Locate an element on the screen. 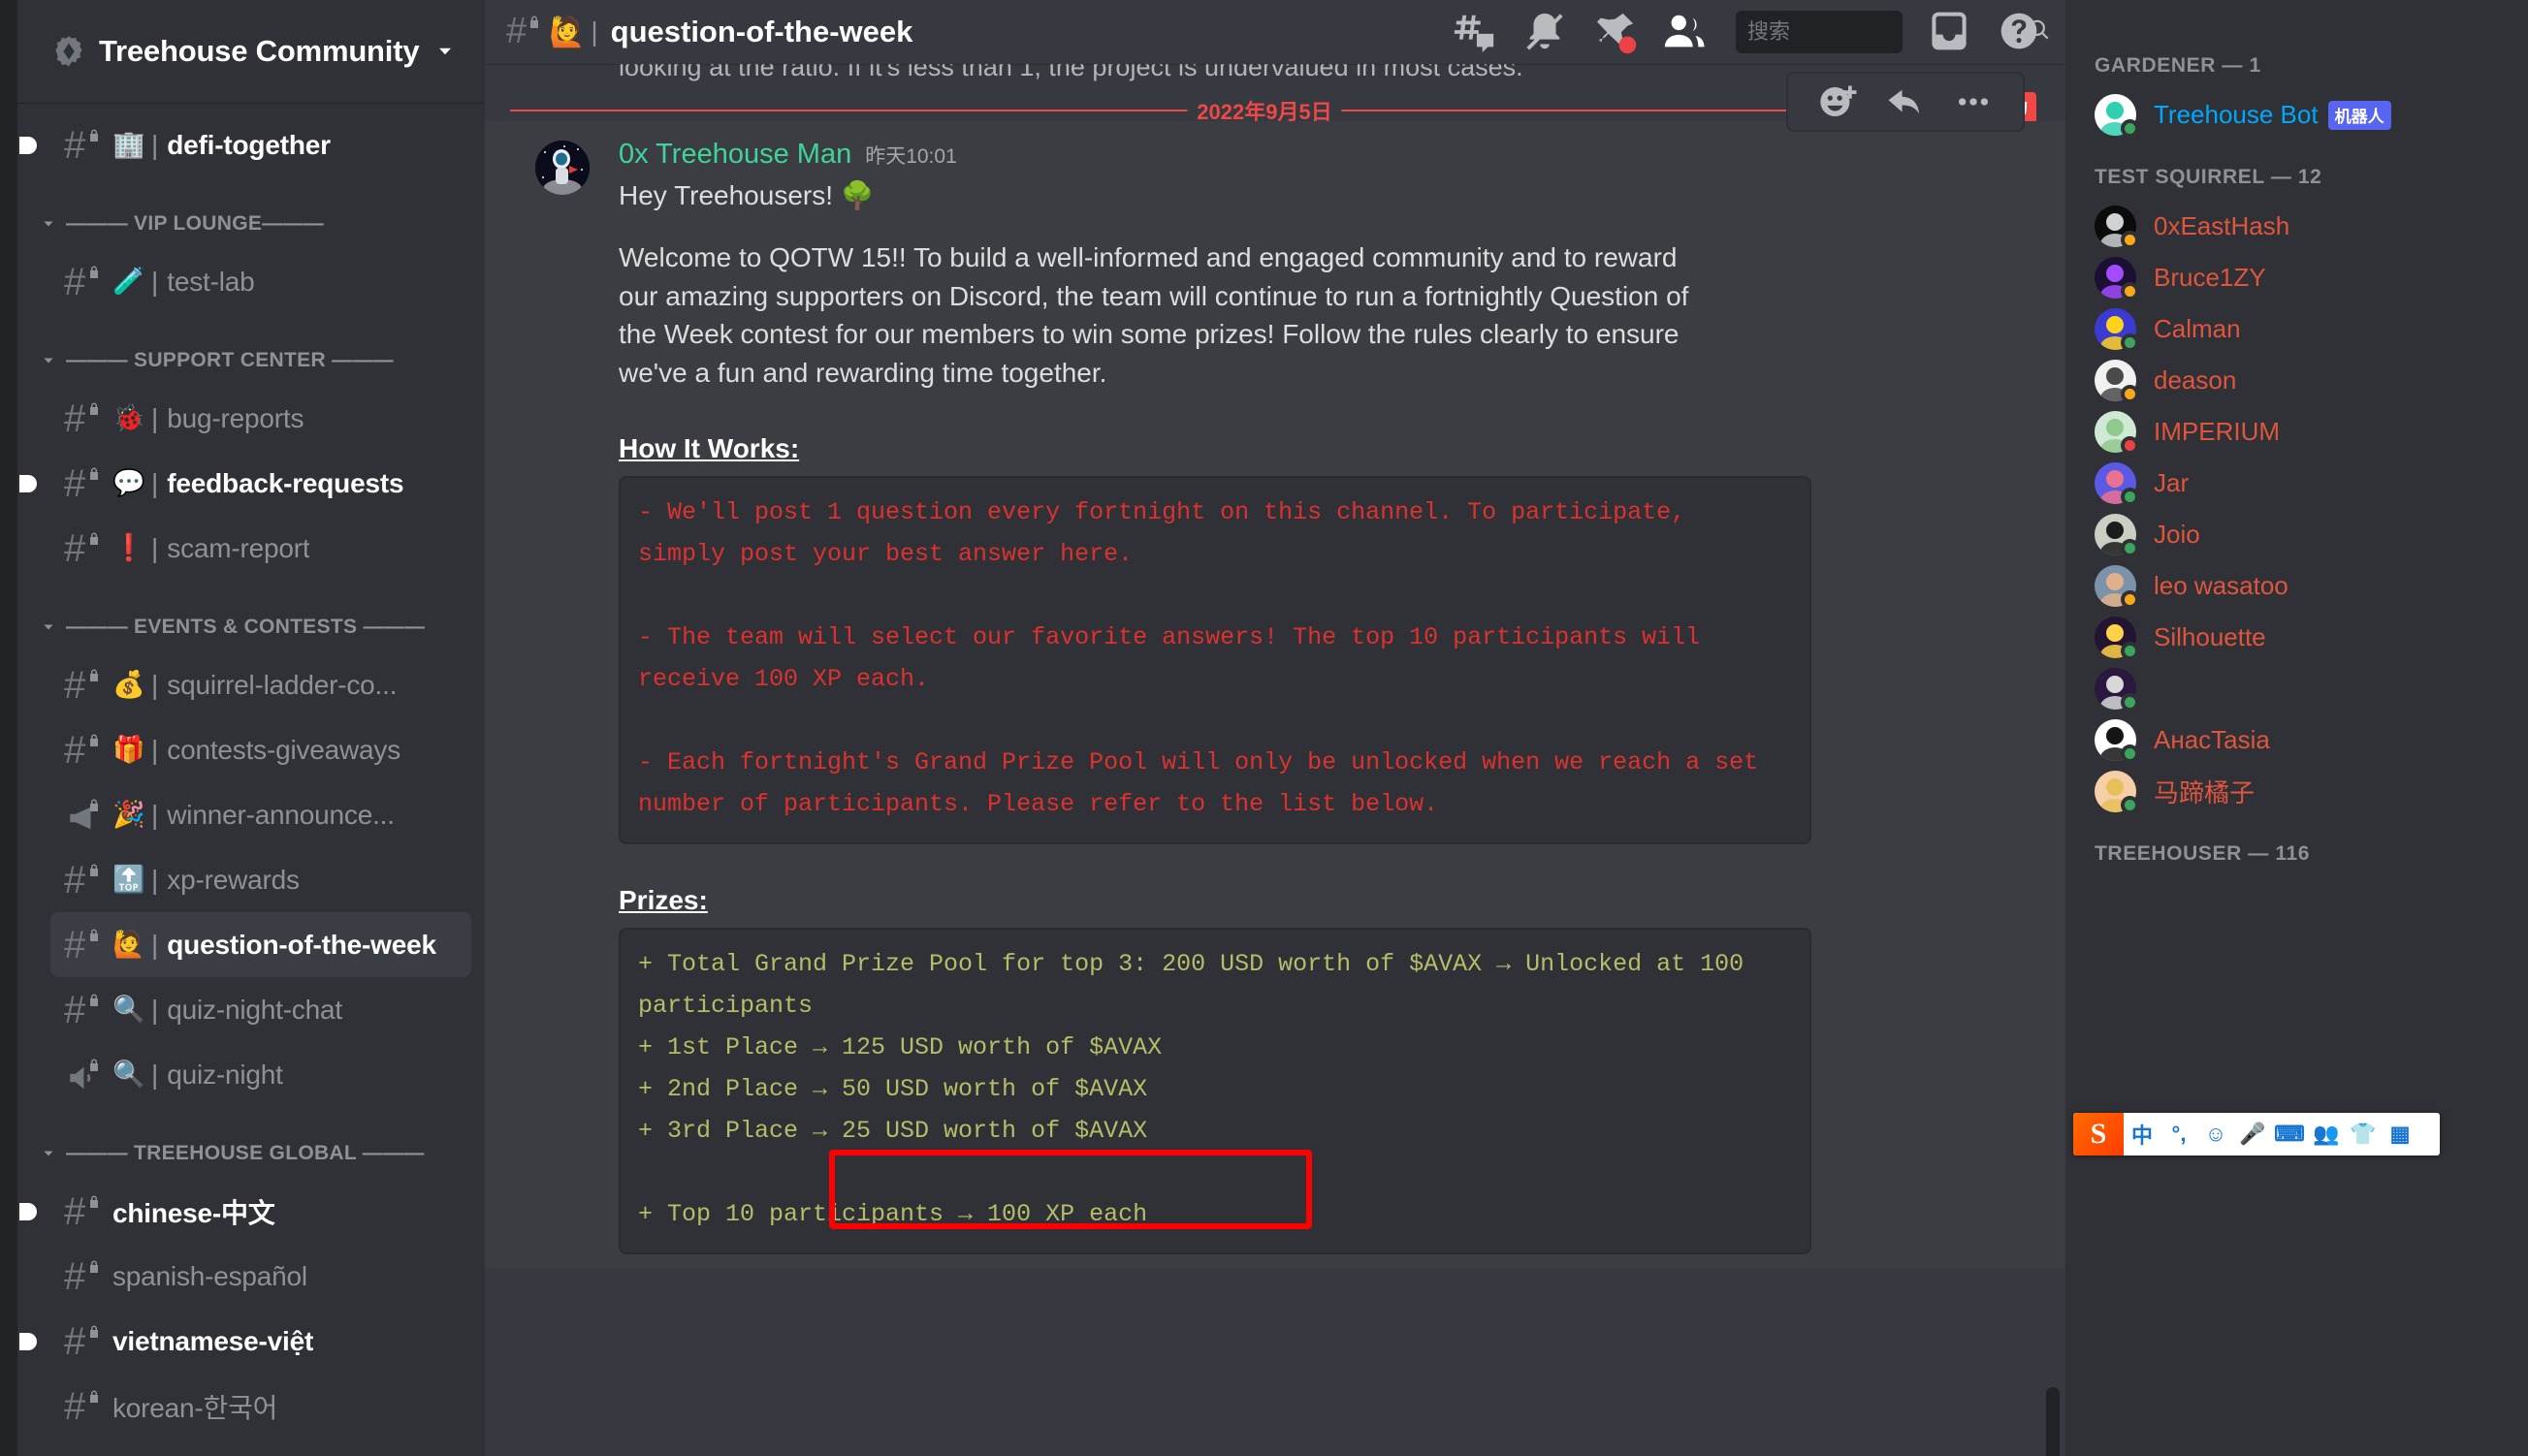 The width and height of the screenshot is (2528, 1456). ime-item-keyboard-icon: ⌨ is located at coordinates (2289, 1134).